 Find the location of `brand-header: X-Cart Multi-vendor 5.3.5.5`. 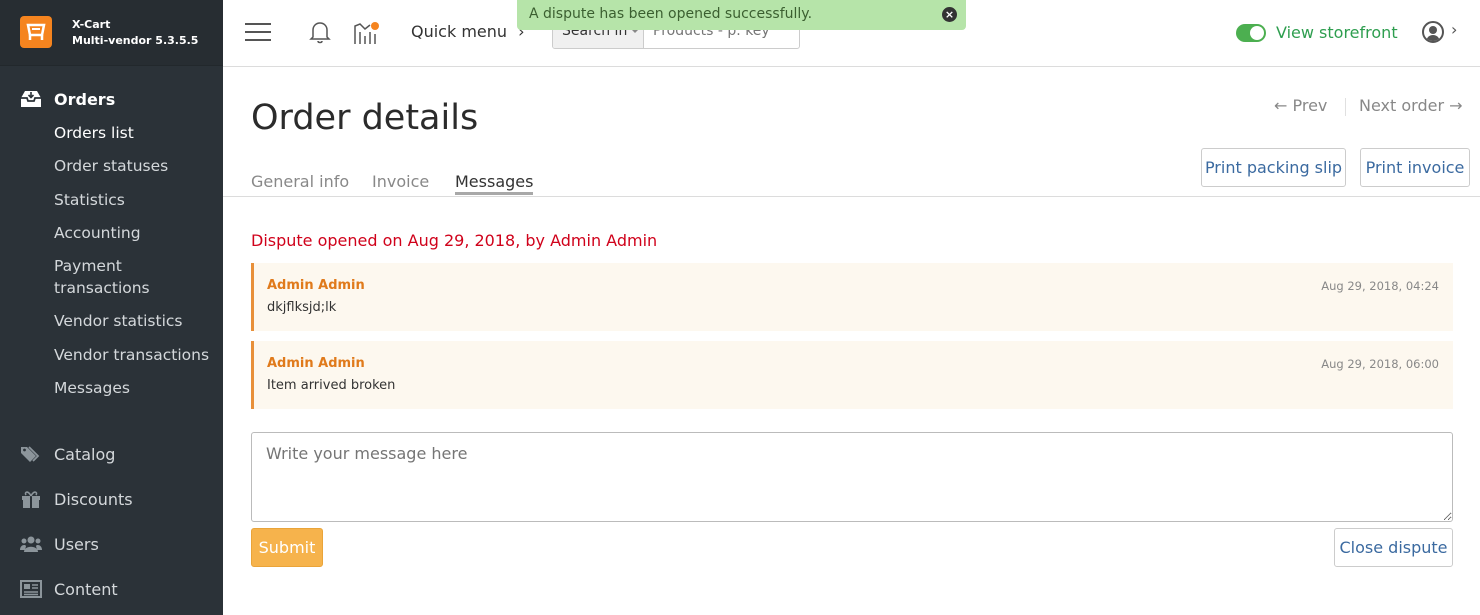

brand-header: X-Cart Multi-vendor 5.3.5.5 is located at coordinates (111, 33).